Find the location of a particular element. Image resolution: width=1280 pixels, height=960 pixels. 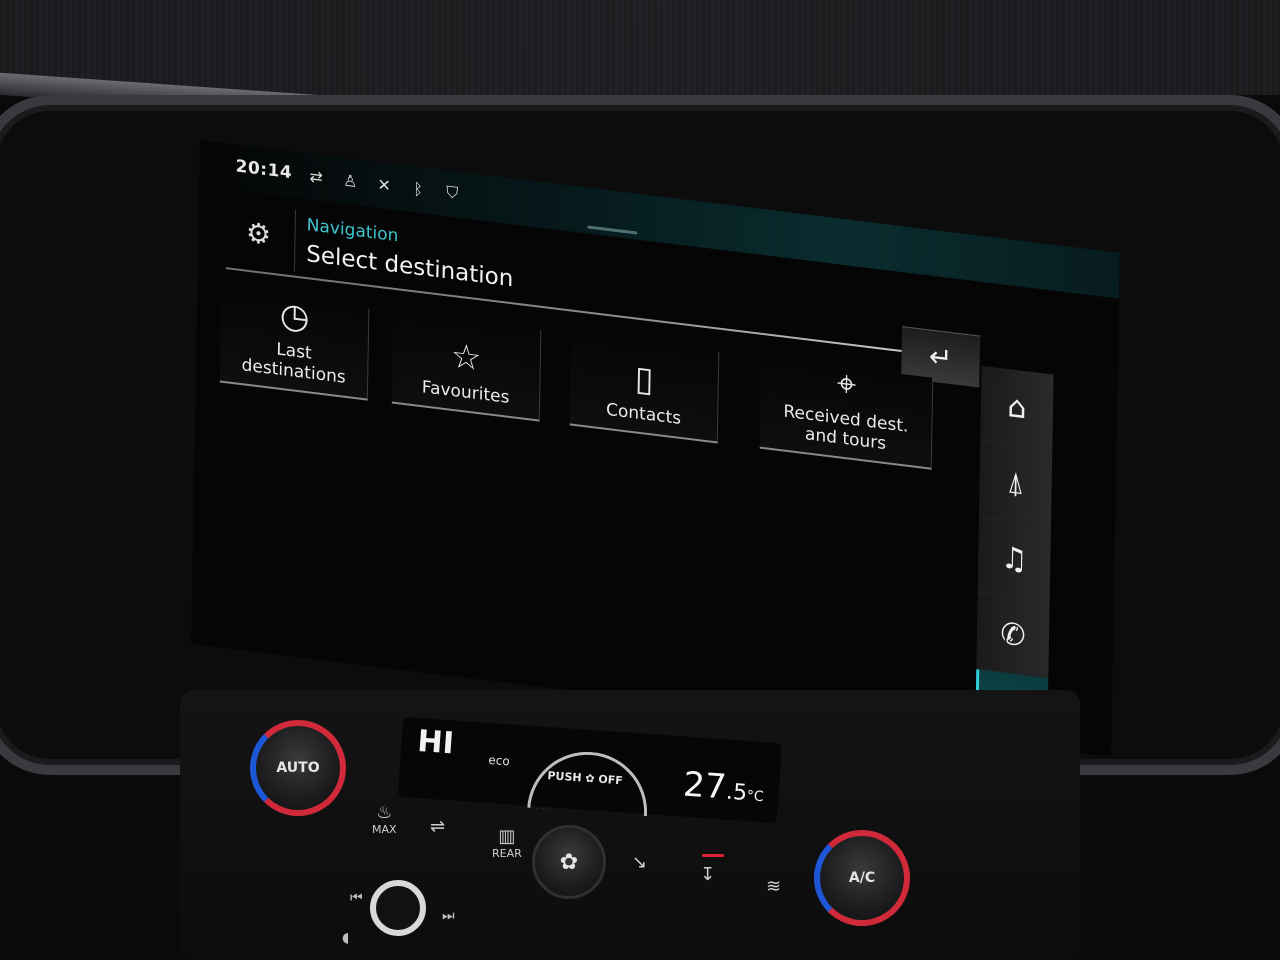

sound-muted-icon: ✕ is located at coordinates (384, 184).